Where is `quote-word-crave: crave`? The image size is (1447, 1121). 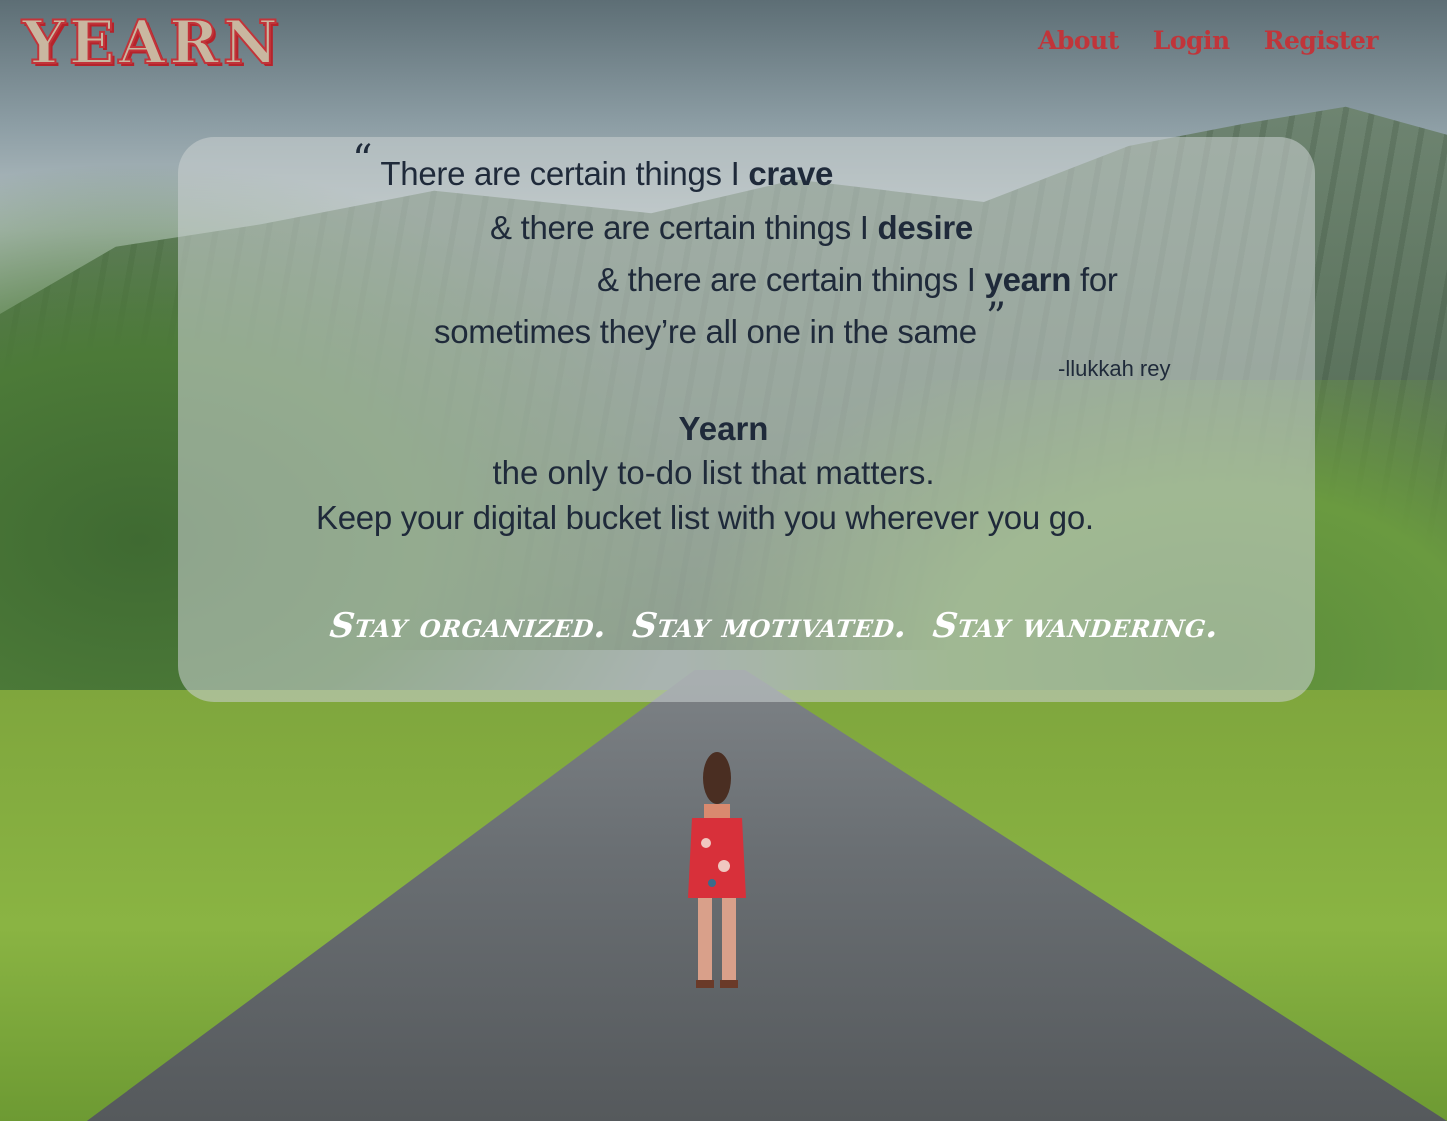 quote-word-crave: crave is located at coordinates (791, 173).